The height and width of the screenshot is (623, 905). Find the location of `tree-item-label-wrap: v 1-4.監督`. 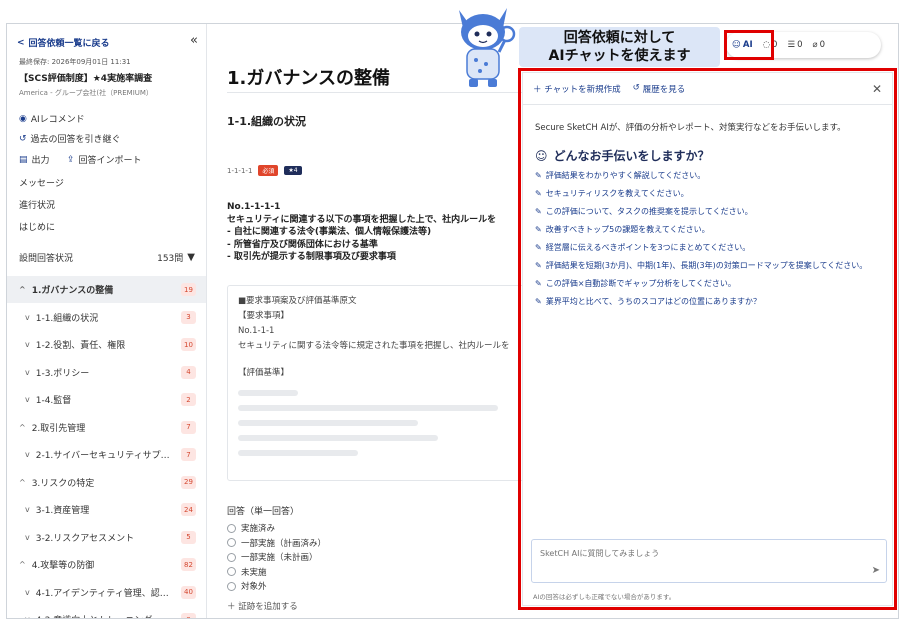

tree-item-label-wrap: v 1-4.監督 is located at coordinates (45, 399).